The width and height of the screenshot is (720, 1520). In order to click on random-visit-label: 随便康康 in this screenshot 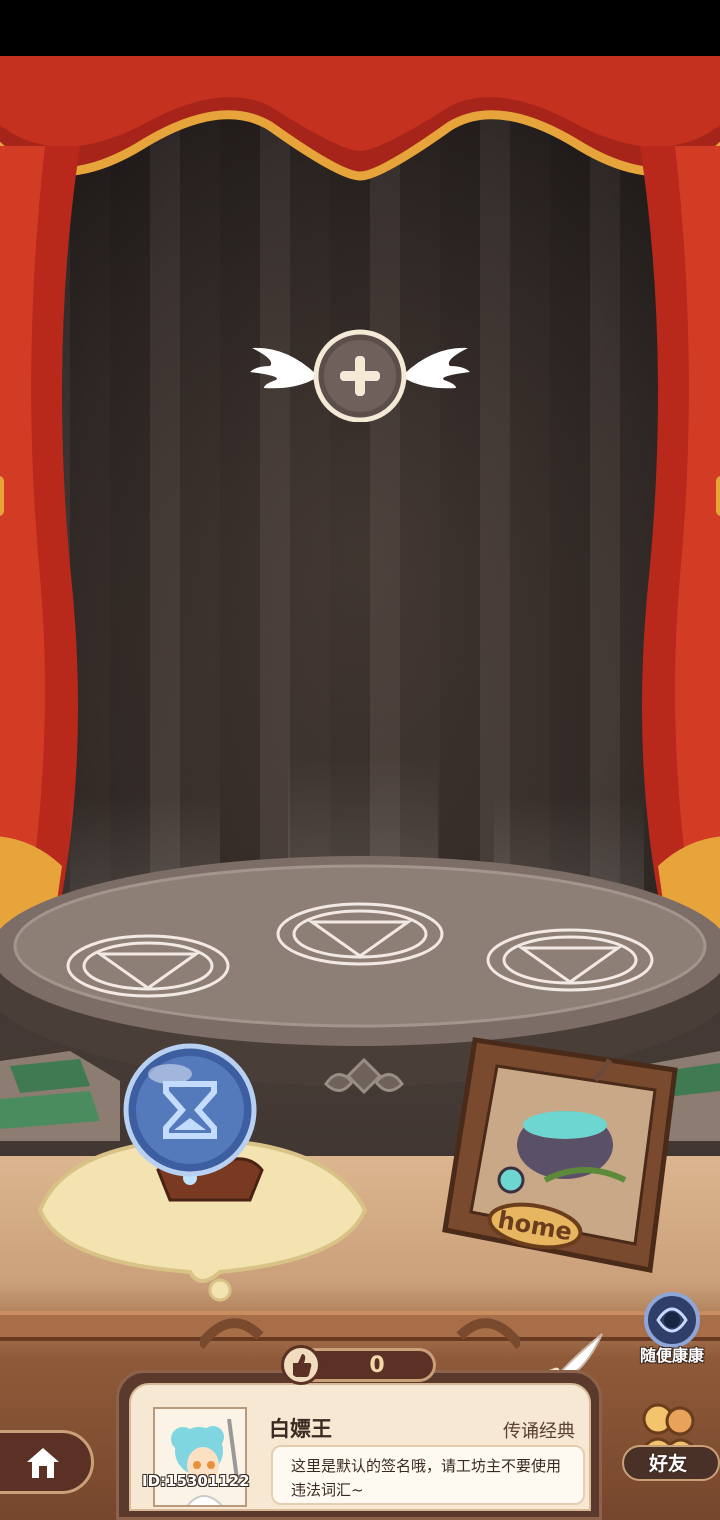, I will do `click(671, 1355)`.